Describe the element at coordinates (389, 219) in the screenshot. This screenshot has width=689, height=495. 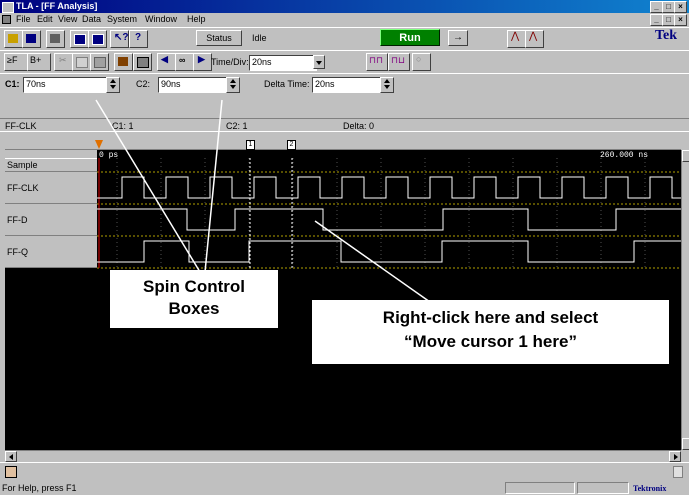
I see `ff-d-trace` at that location.